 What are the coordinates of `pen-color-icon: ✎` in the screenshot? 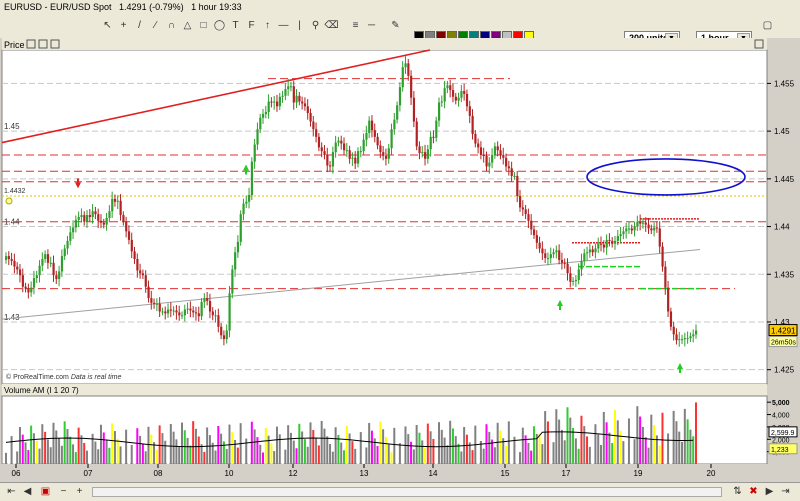 It's located at (395, 25).